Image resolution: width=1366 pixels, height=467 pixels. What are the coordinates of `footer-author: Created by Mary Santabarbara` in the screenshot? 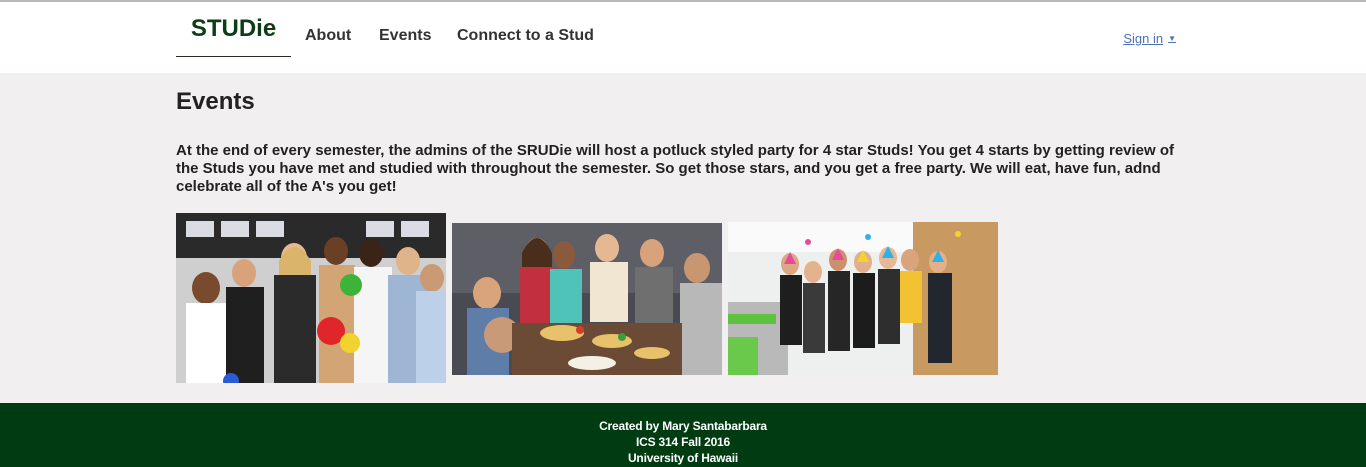 It's located at (683, 426).